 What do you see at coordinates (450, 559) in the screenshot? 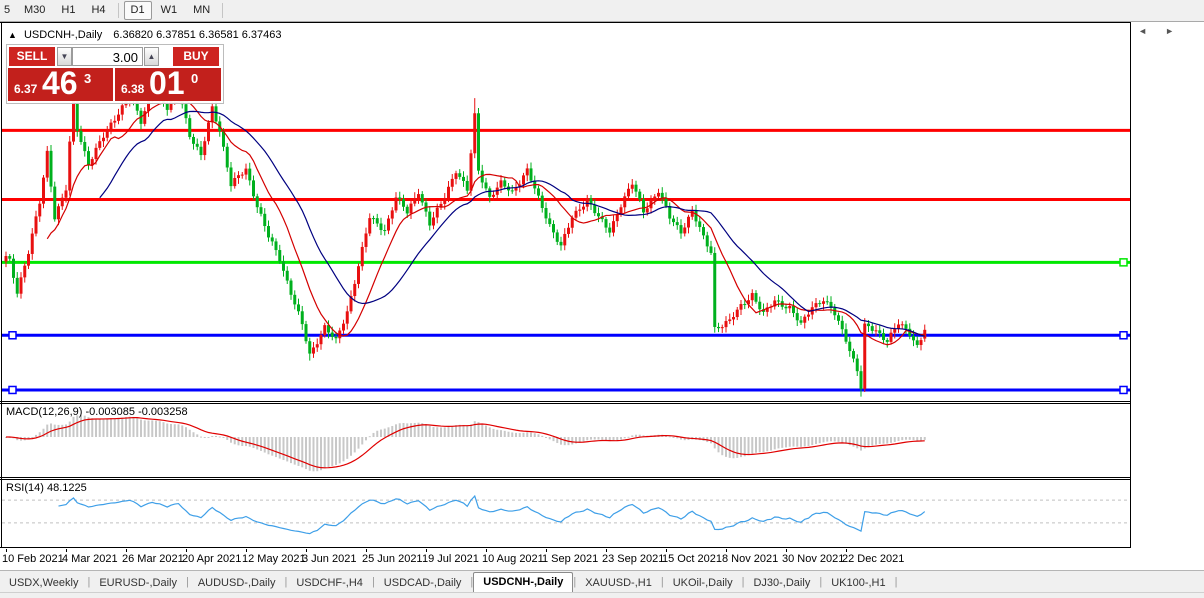
I see `date-label: 19 Jul 2021` at bounding box center [450, 559].